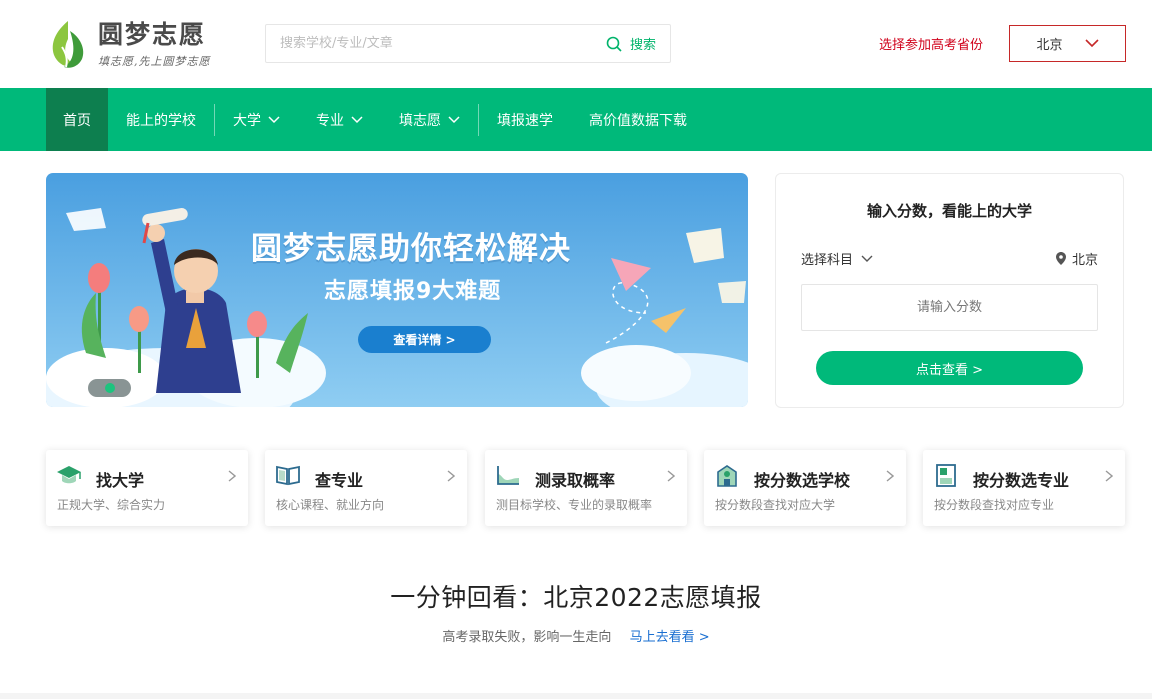 The width and height of the screenshot is (1152, 699). I want to click on feature-card-desc: 核心课程、就业方向, so click(330, 505).